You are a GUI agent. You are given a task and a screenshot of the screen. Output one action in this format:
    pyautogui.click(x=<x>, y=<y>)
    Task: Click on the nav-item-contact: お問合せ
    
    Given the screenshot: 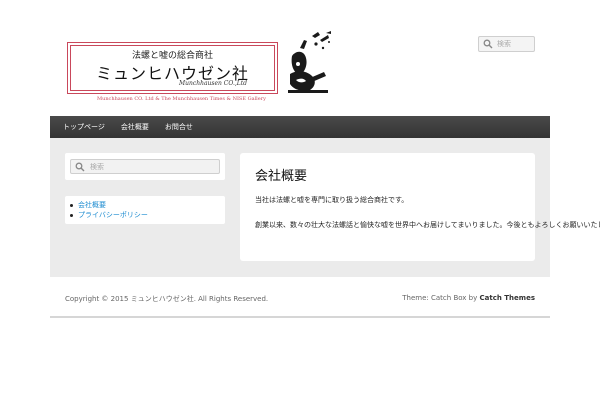 What is the action you would take?
    pyautogui.click(x=179, y=127)
    